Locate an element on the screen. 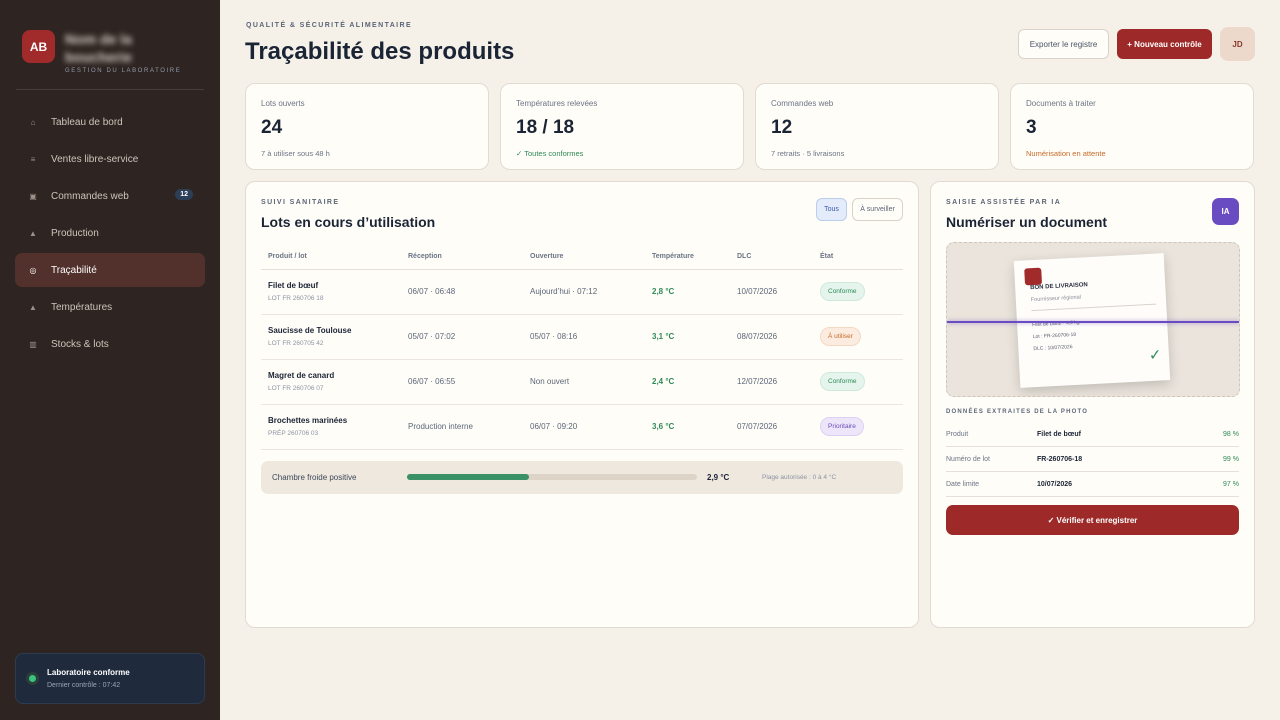  sidebar-item-label: Stocks & lots is located at coordinates (80, 344).